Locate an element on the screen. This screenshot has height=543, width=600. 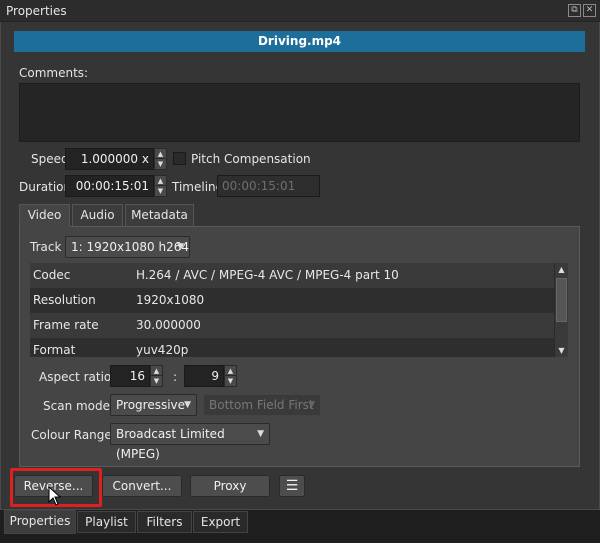
aspect-denominator-spinner: ▲ ▼ is located at coordinates (230, 376).